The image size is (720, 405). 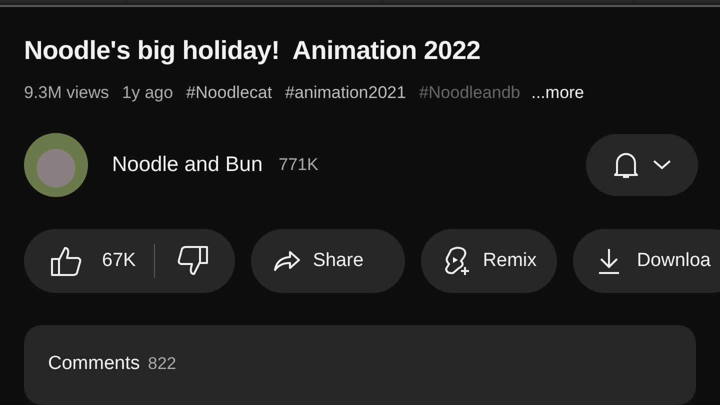 I want to click on comments-label: Comments, so click(x=94, y=364).